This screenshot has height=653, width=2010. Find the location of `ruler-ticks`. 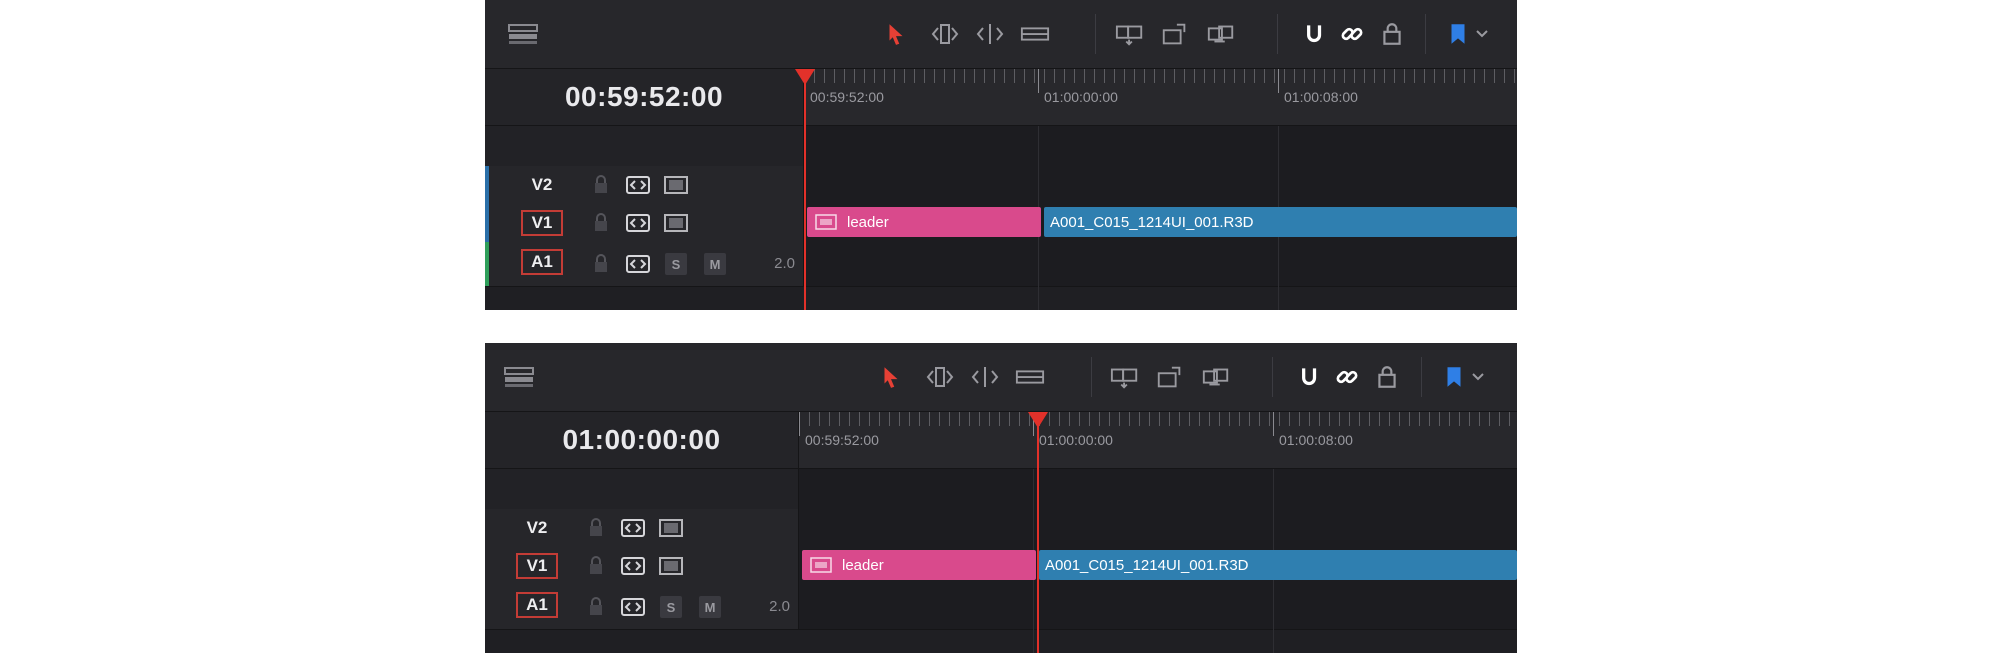

ruler-ticks is located at coordinates (1158, 419).